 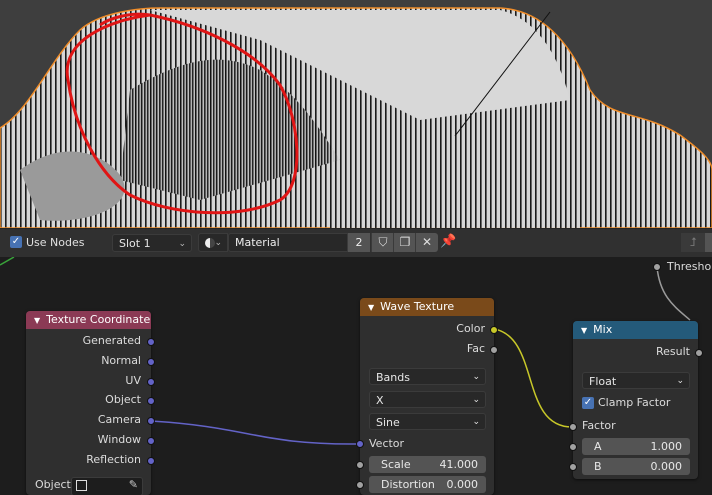 I want to click on use-nodes-label: Use Nodes, so click(x=55, y=242).